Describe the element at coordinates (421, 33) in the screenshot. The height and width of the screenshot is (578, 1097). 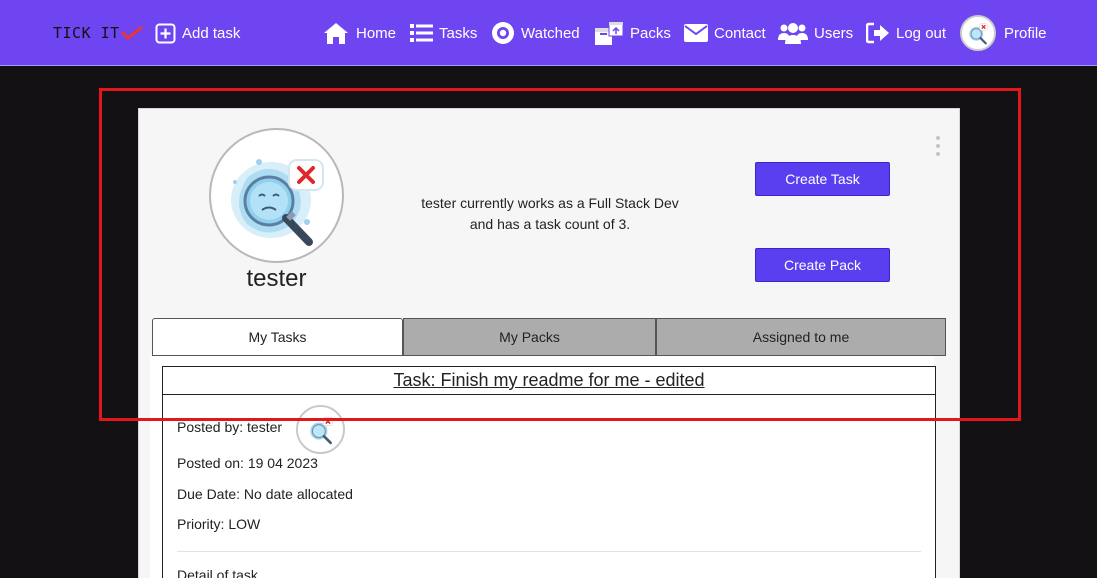
I see `list-icon` at that location.